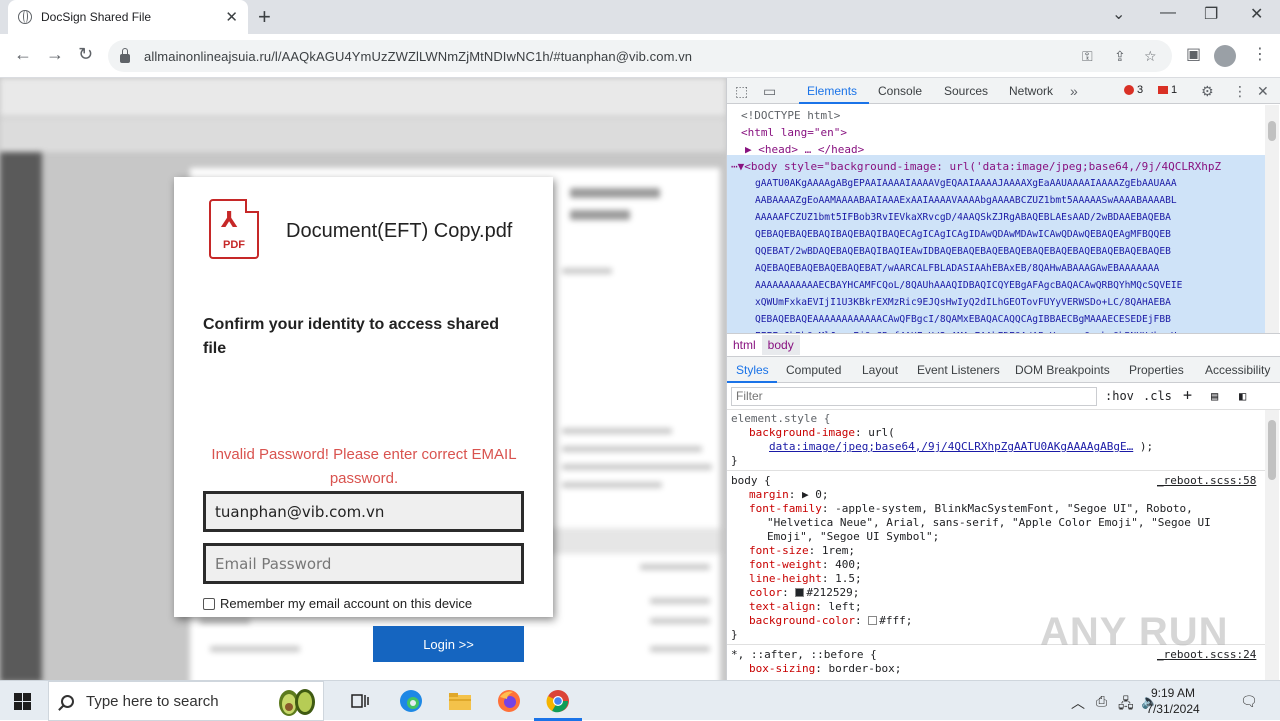  What do you see at coordinates (399, 231) in the screenshot?
I see `document-name: Document(EFT) Copy.pdf` at bounding box center [399, 231].